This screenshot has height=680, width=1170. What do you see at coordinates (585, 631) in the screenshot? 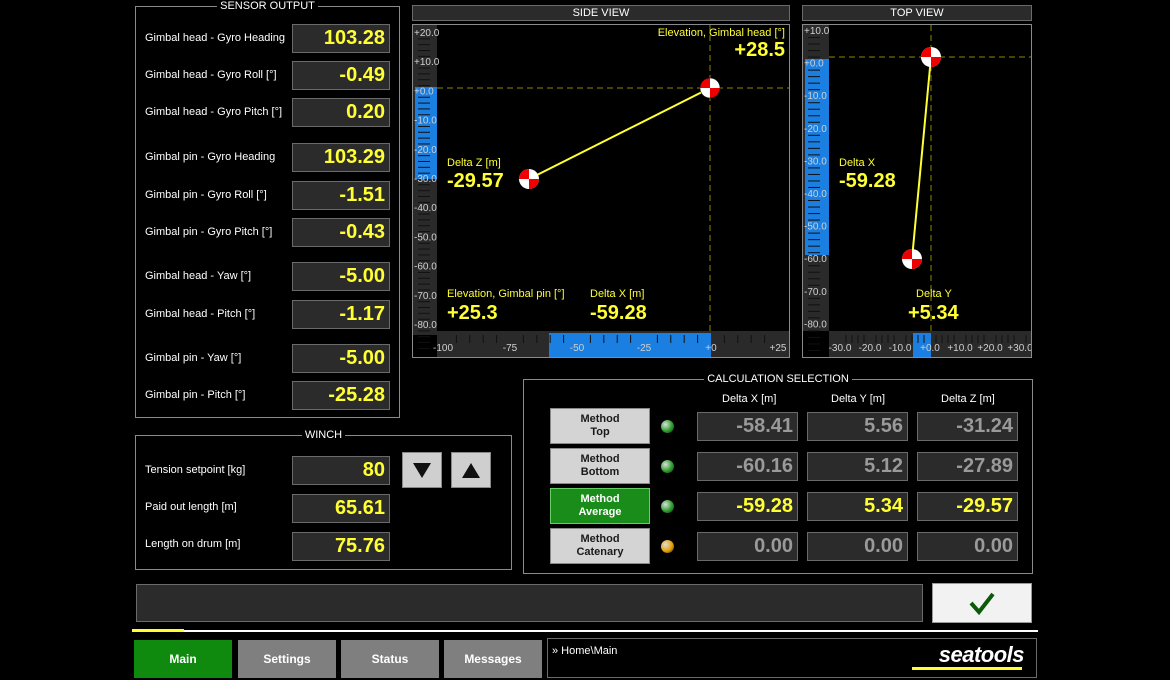
I see `nav-separator` at bounding box center [585, 631].